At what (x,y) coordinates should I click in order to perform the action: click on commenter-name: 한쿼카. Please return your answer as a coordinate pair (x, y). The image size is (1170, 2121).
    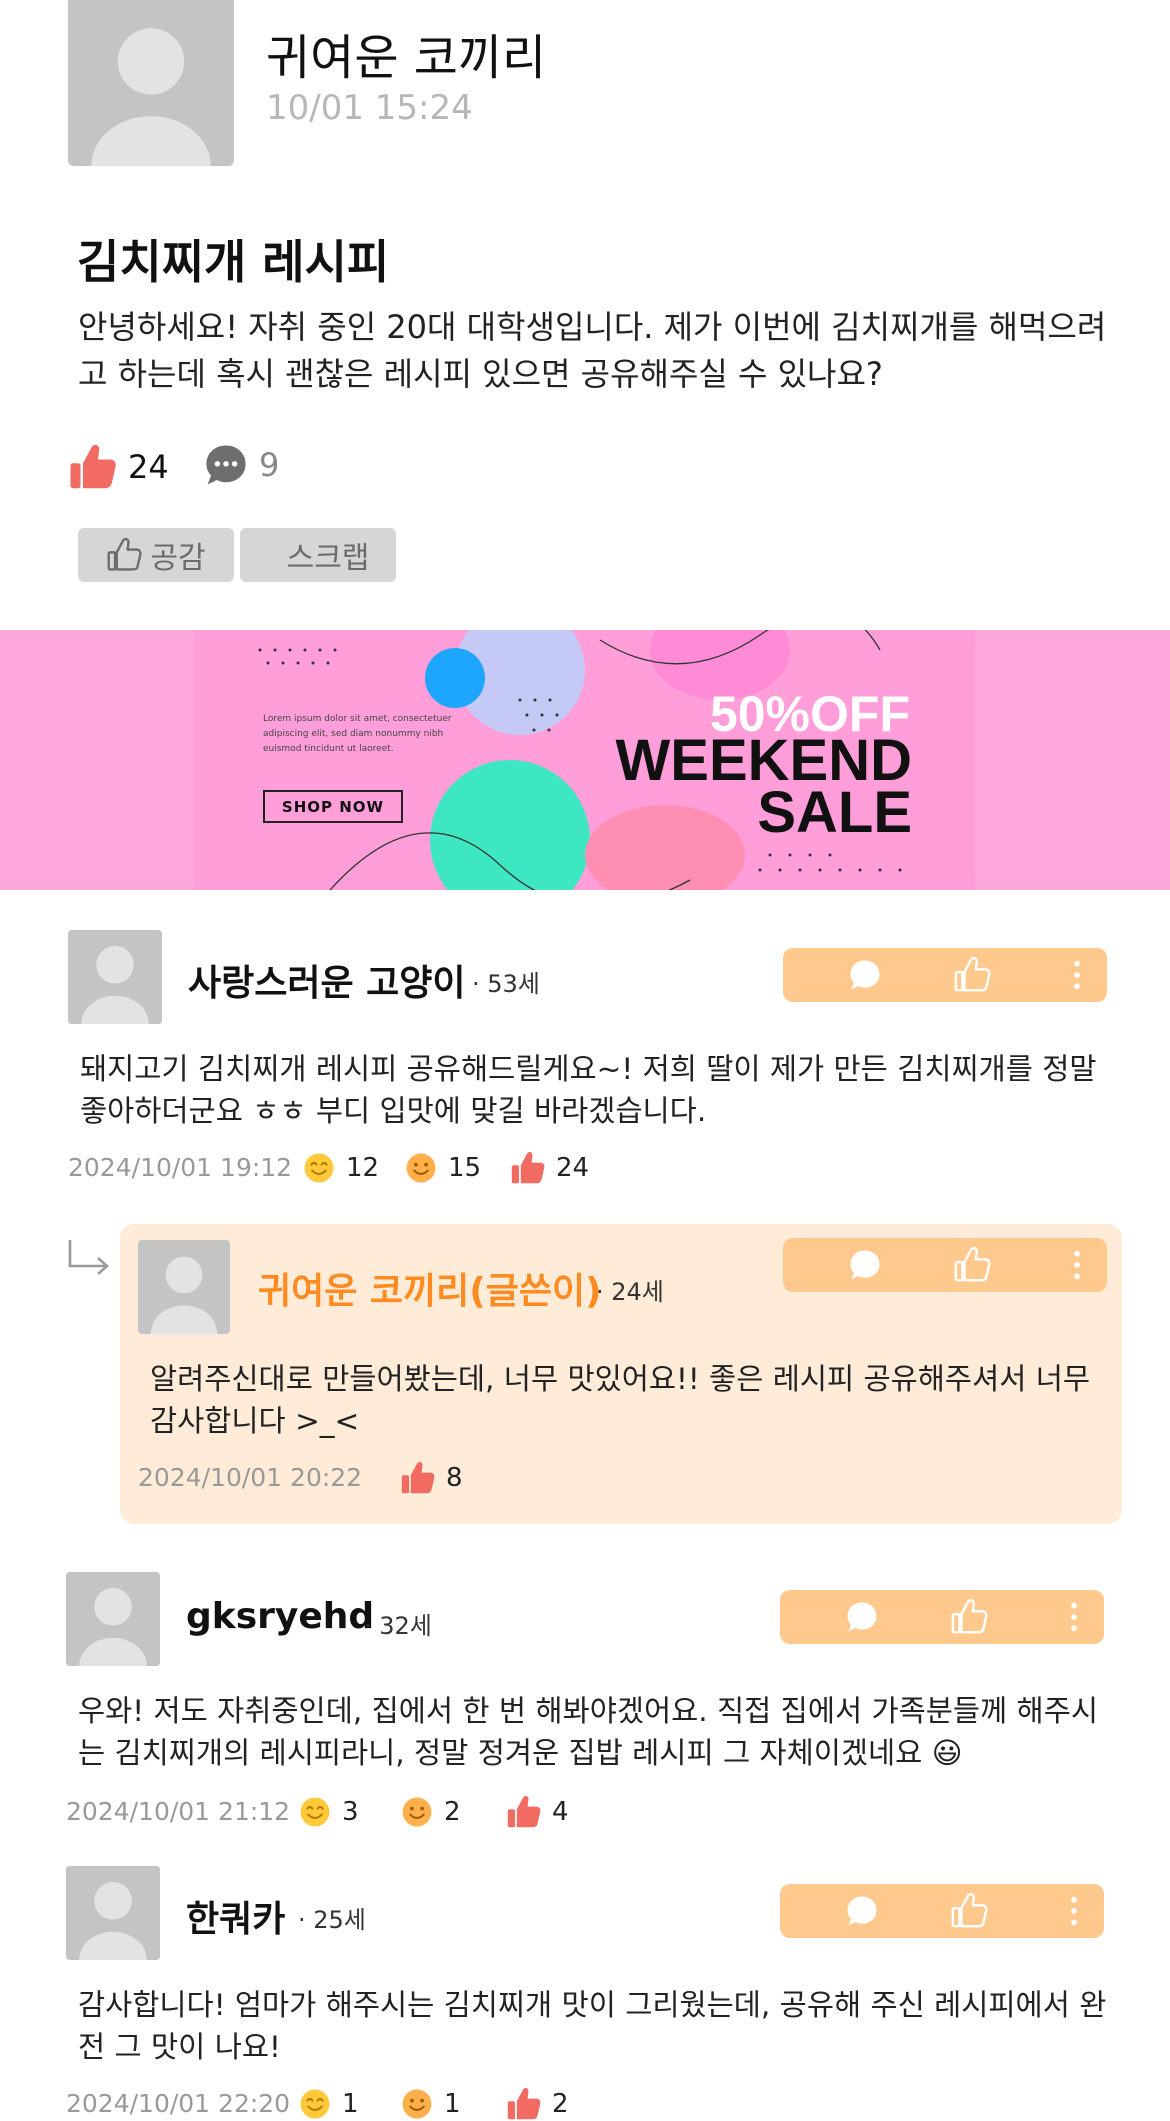
    Looking at the image, I should click on (235, 1916).